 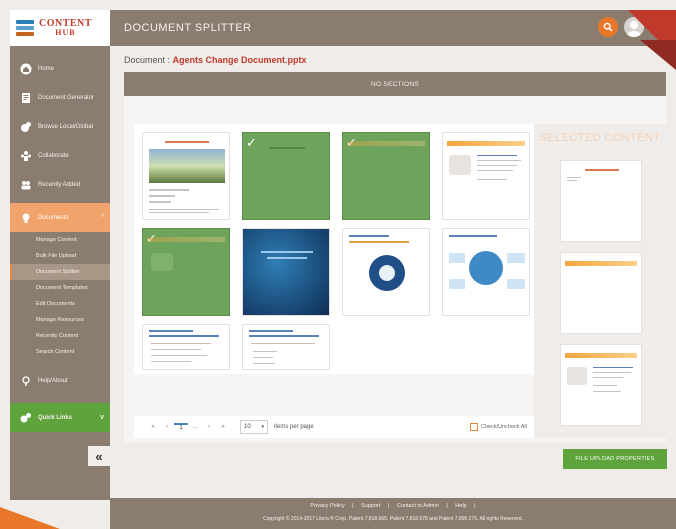 What do you see at coordinates (60, 288) in the screenshot?
I see `submenu-item: Document Templates` at bounding box center [60, 288].